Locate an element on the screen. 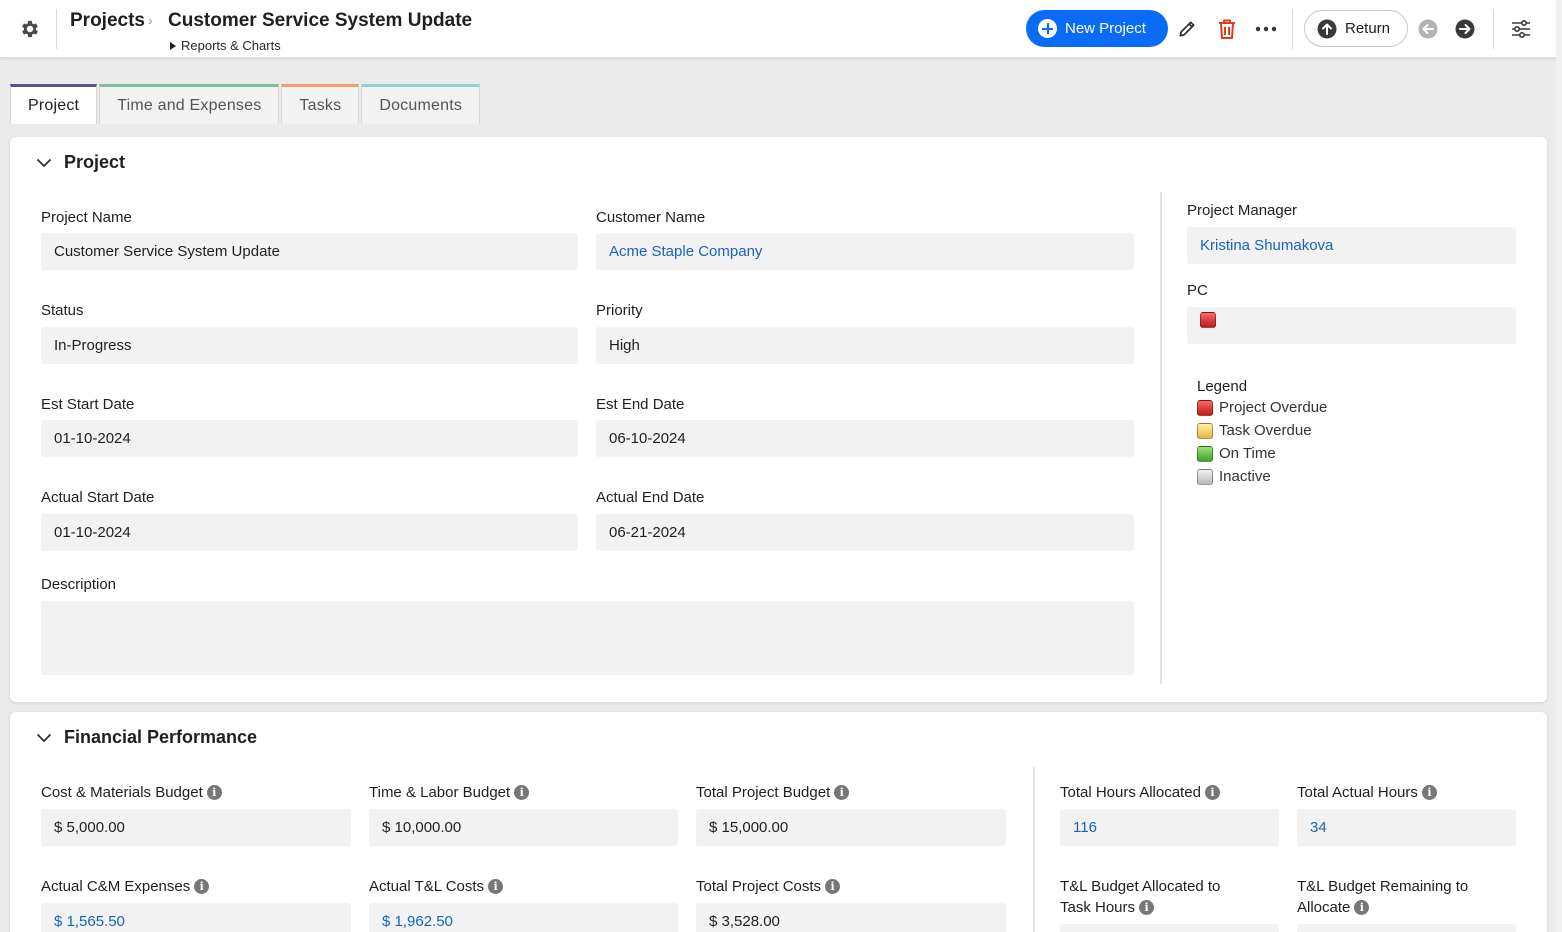 This screenshot has height=932, width=1562. cm-budget-label: Cost & Materials Budget i is located at coordinates (131, 792).